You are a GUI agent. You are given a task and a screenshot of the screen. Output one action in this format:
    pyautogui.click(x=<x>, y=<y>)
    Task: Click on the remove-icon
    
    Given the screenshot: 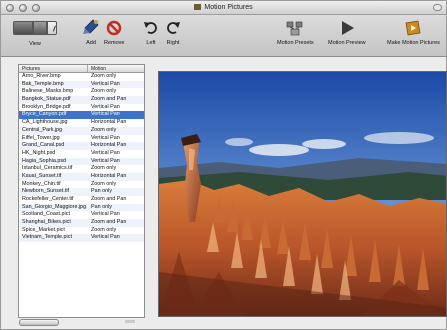 What is the action you would take?
    pyautogui.click(x=114, y=28)
    